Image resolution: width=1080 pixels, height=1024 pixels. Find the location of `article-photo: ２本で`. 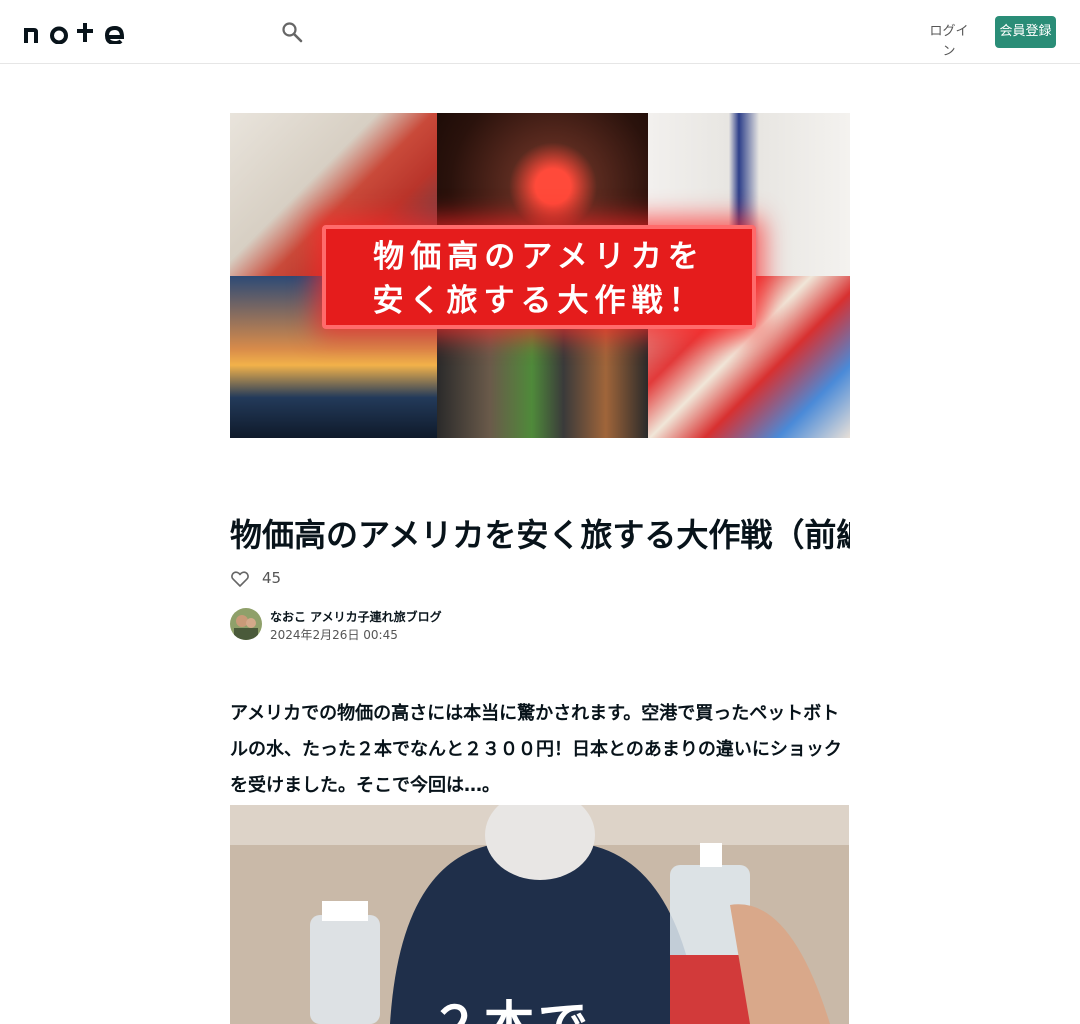

article-photo: ２本で is located at coordinates (539, 914).